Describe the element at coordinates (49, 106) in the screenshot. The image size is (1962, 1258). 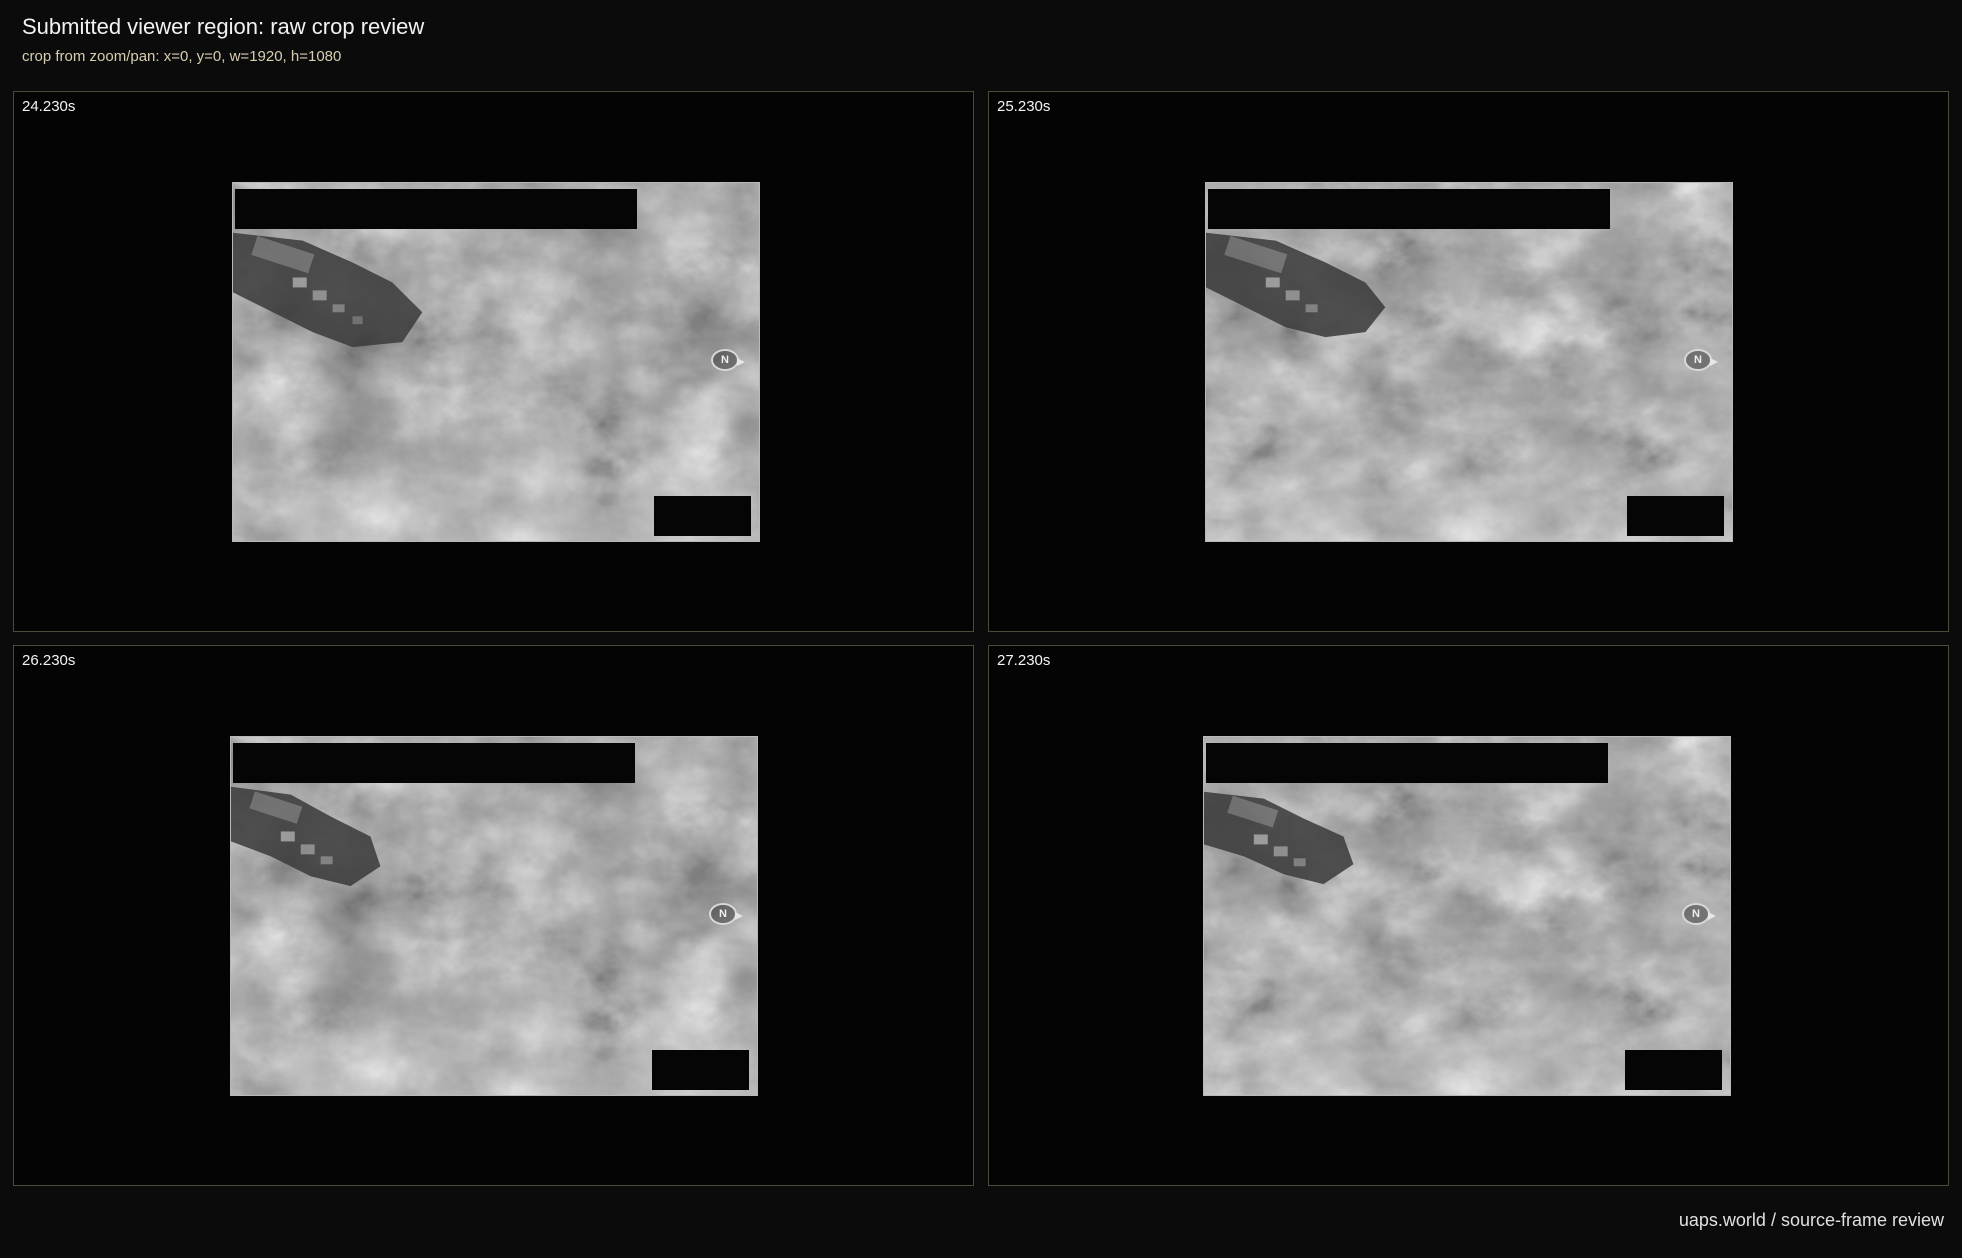
I see `frame-timestamp: 24.230s` at that location.